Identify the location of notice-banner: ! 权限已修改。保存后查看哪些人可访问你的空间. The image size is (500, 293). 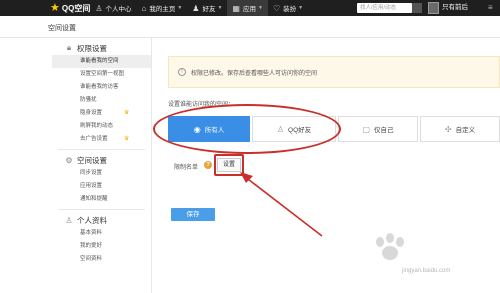
(334, 72).